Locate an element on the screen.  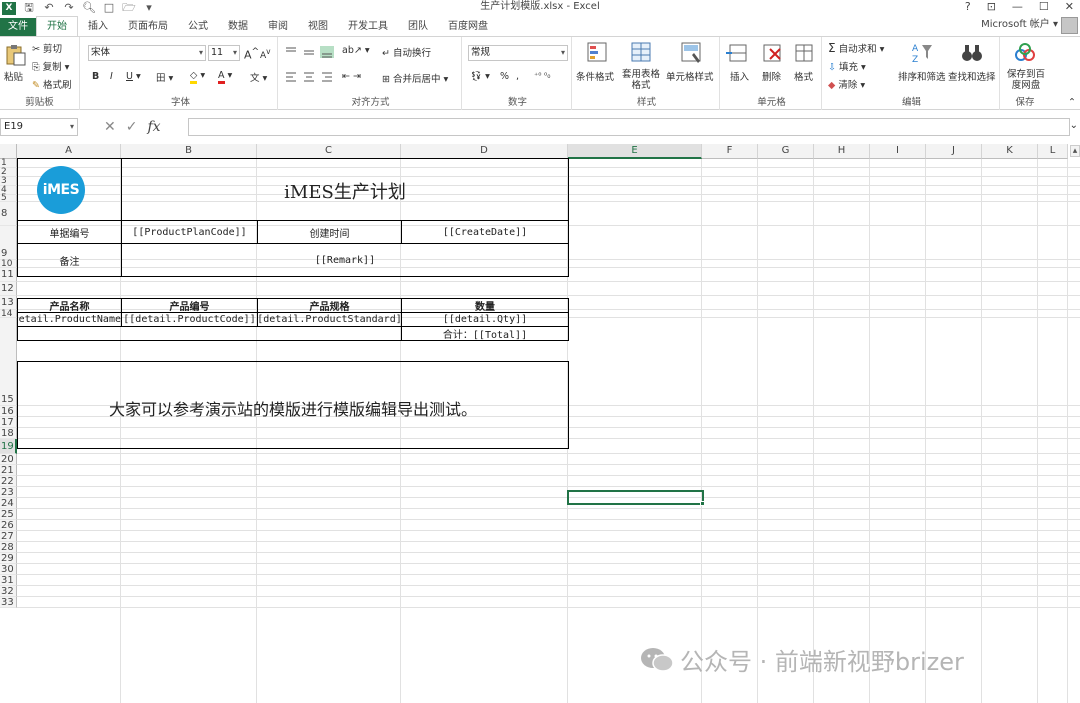
conditional-format-button: 条件格式 is located at coordinates (595, 76).